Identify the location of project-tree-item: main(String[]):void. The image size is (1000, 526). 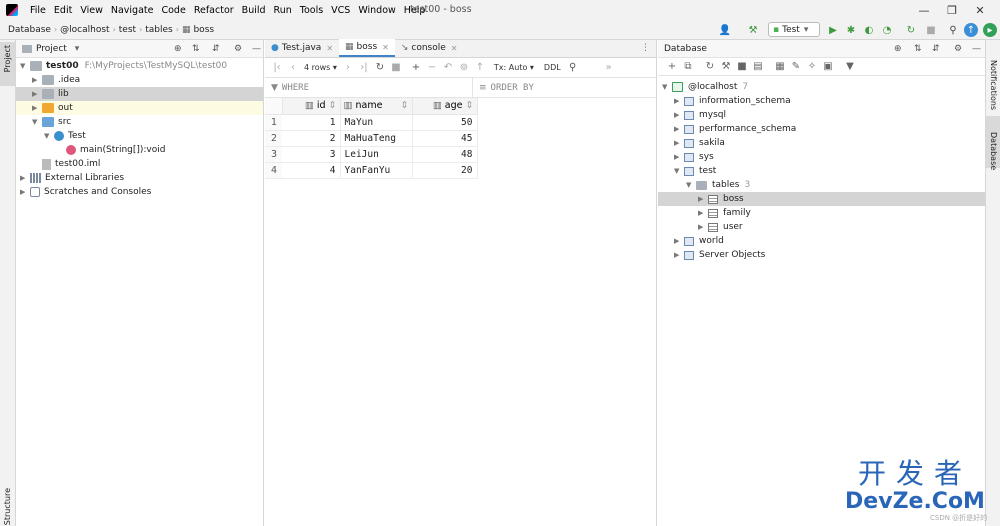
(139, 150).